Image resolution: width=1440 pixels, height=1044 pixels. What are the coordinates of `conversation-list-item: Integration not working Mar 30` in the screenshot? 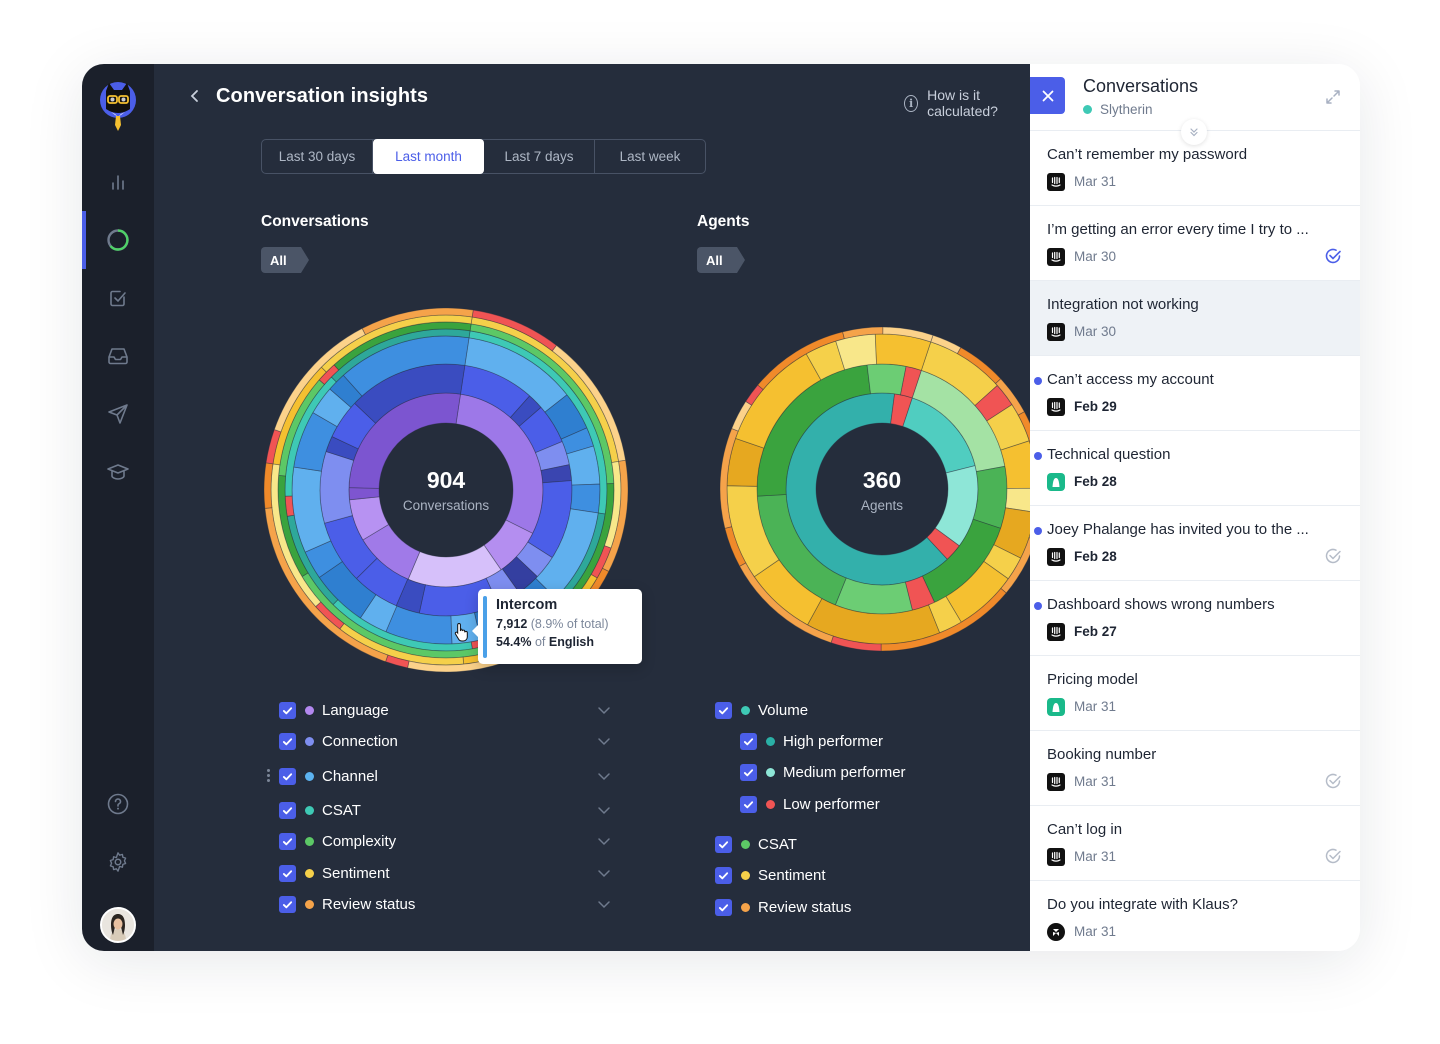 It's located at (1195, 318).